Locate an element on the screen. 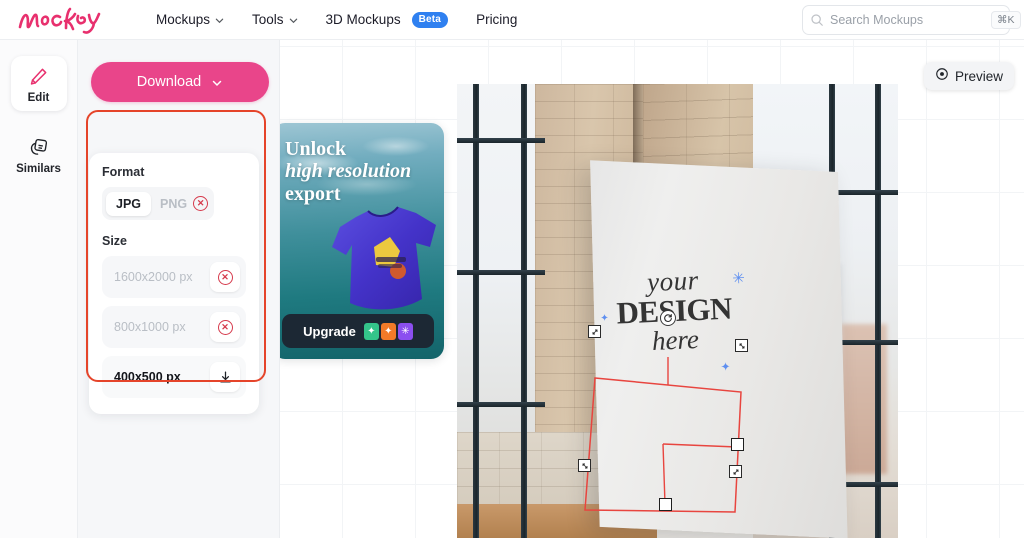  nav-item-3d-mockups: 3D Mockups Beta is located at coordinates (387, 19).